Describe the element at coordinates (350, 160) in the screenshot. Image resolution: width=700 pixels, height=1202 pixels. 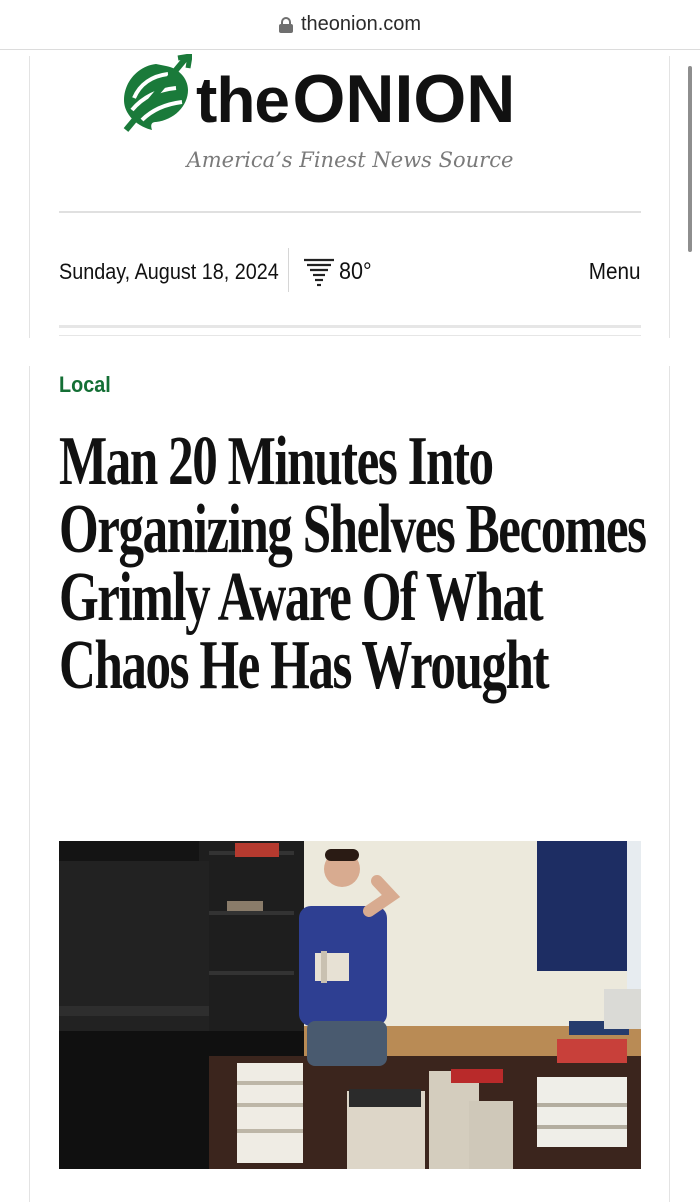
I see `site-tagline: America’s Finest News Source` at that location.